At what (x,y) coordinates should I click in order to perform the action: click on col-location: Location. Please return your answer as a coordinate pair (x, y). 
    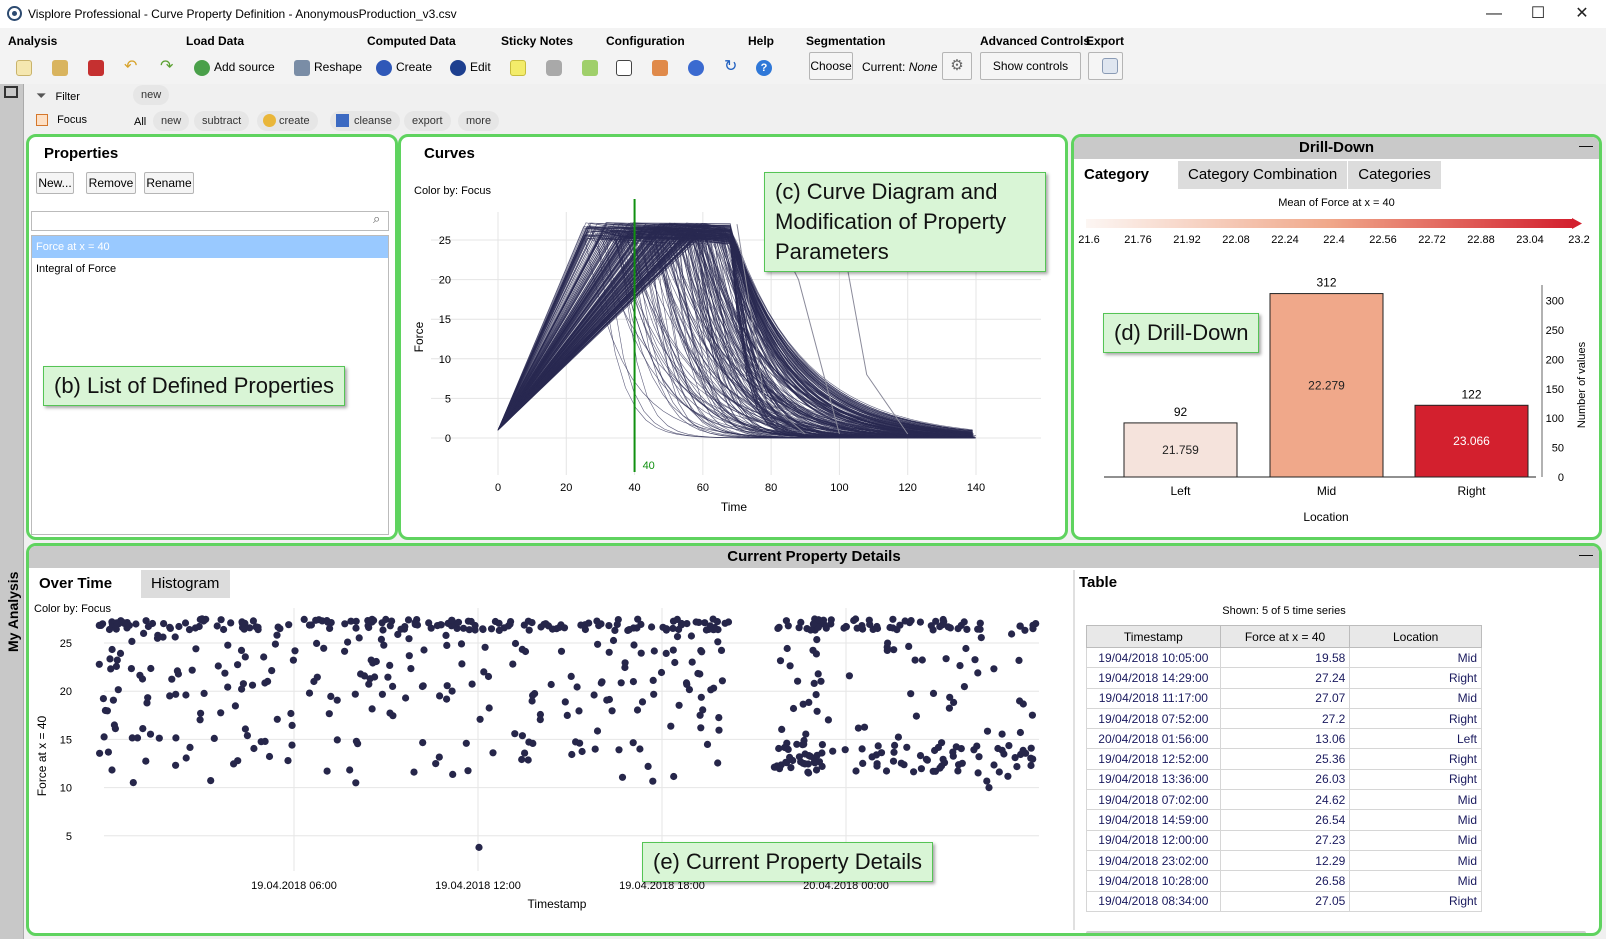
    Looking at the image, I should click on (1415, 636).